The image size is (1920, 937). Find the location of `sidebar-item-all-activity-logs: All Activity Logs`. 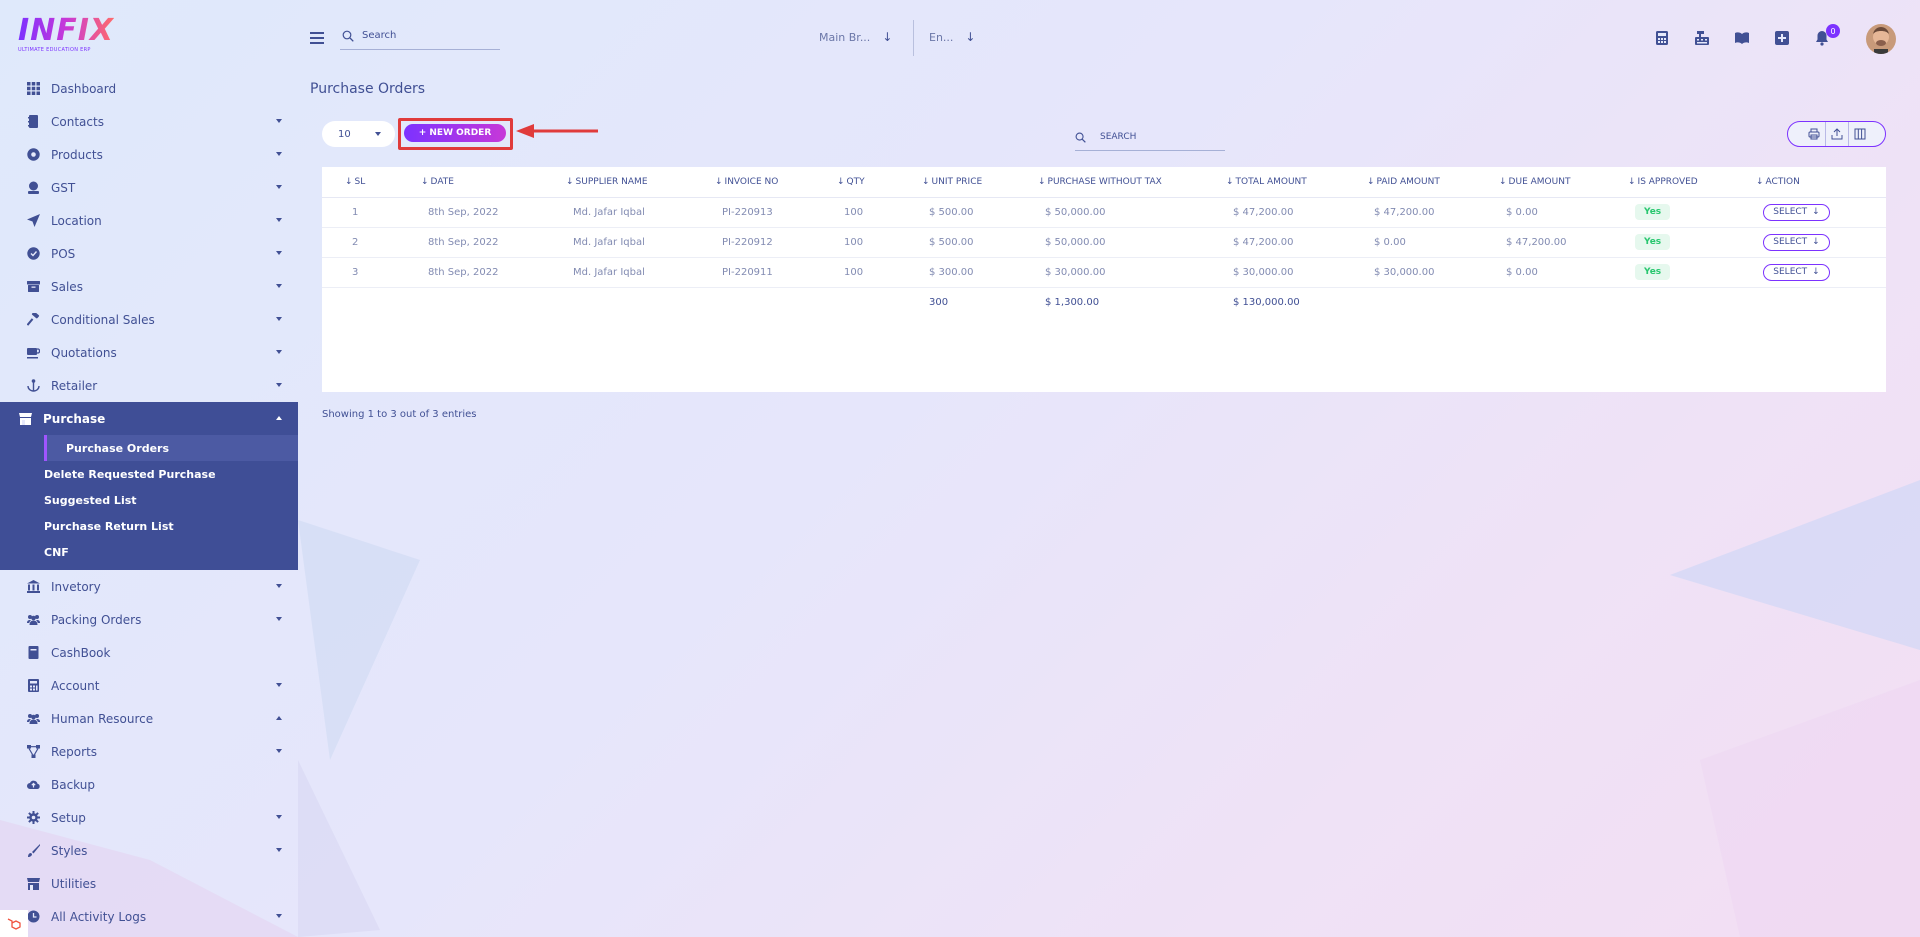

sidebar-item-all-activity-logs: All Activity Logs is located at coordinates (149, 916).